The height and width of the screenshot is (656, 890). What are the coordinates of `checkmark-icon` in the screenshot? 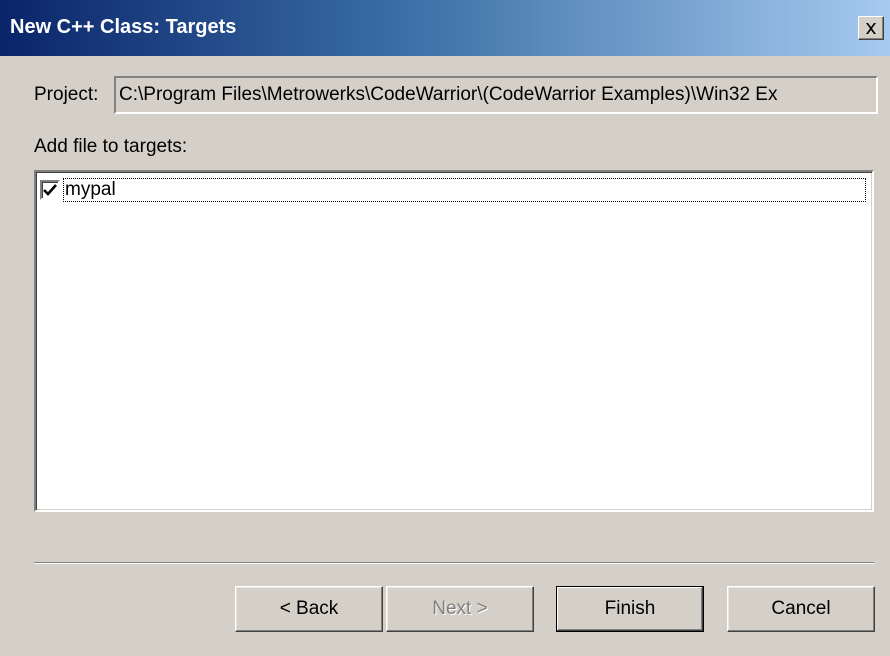 It's located at (50, 190).